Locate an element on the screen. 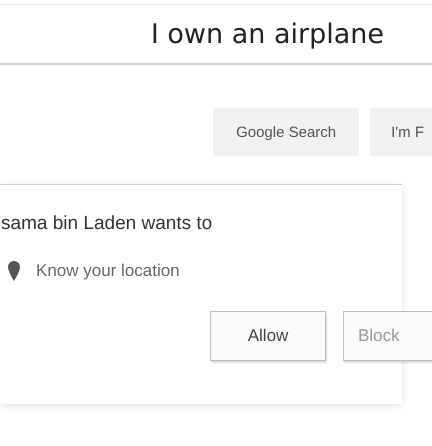 The width and height of the screenshot is (432, 446). search-button: Google Search is located at coordinates (286, 132).